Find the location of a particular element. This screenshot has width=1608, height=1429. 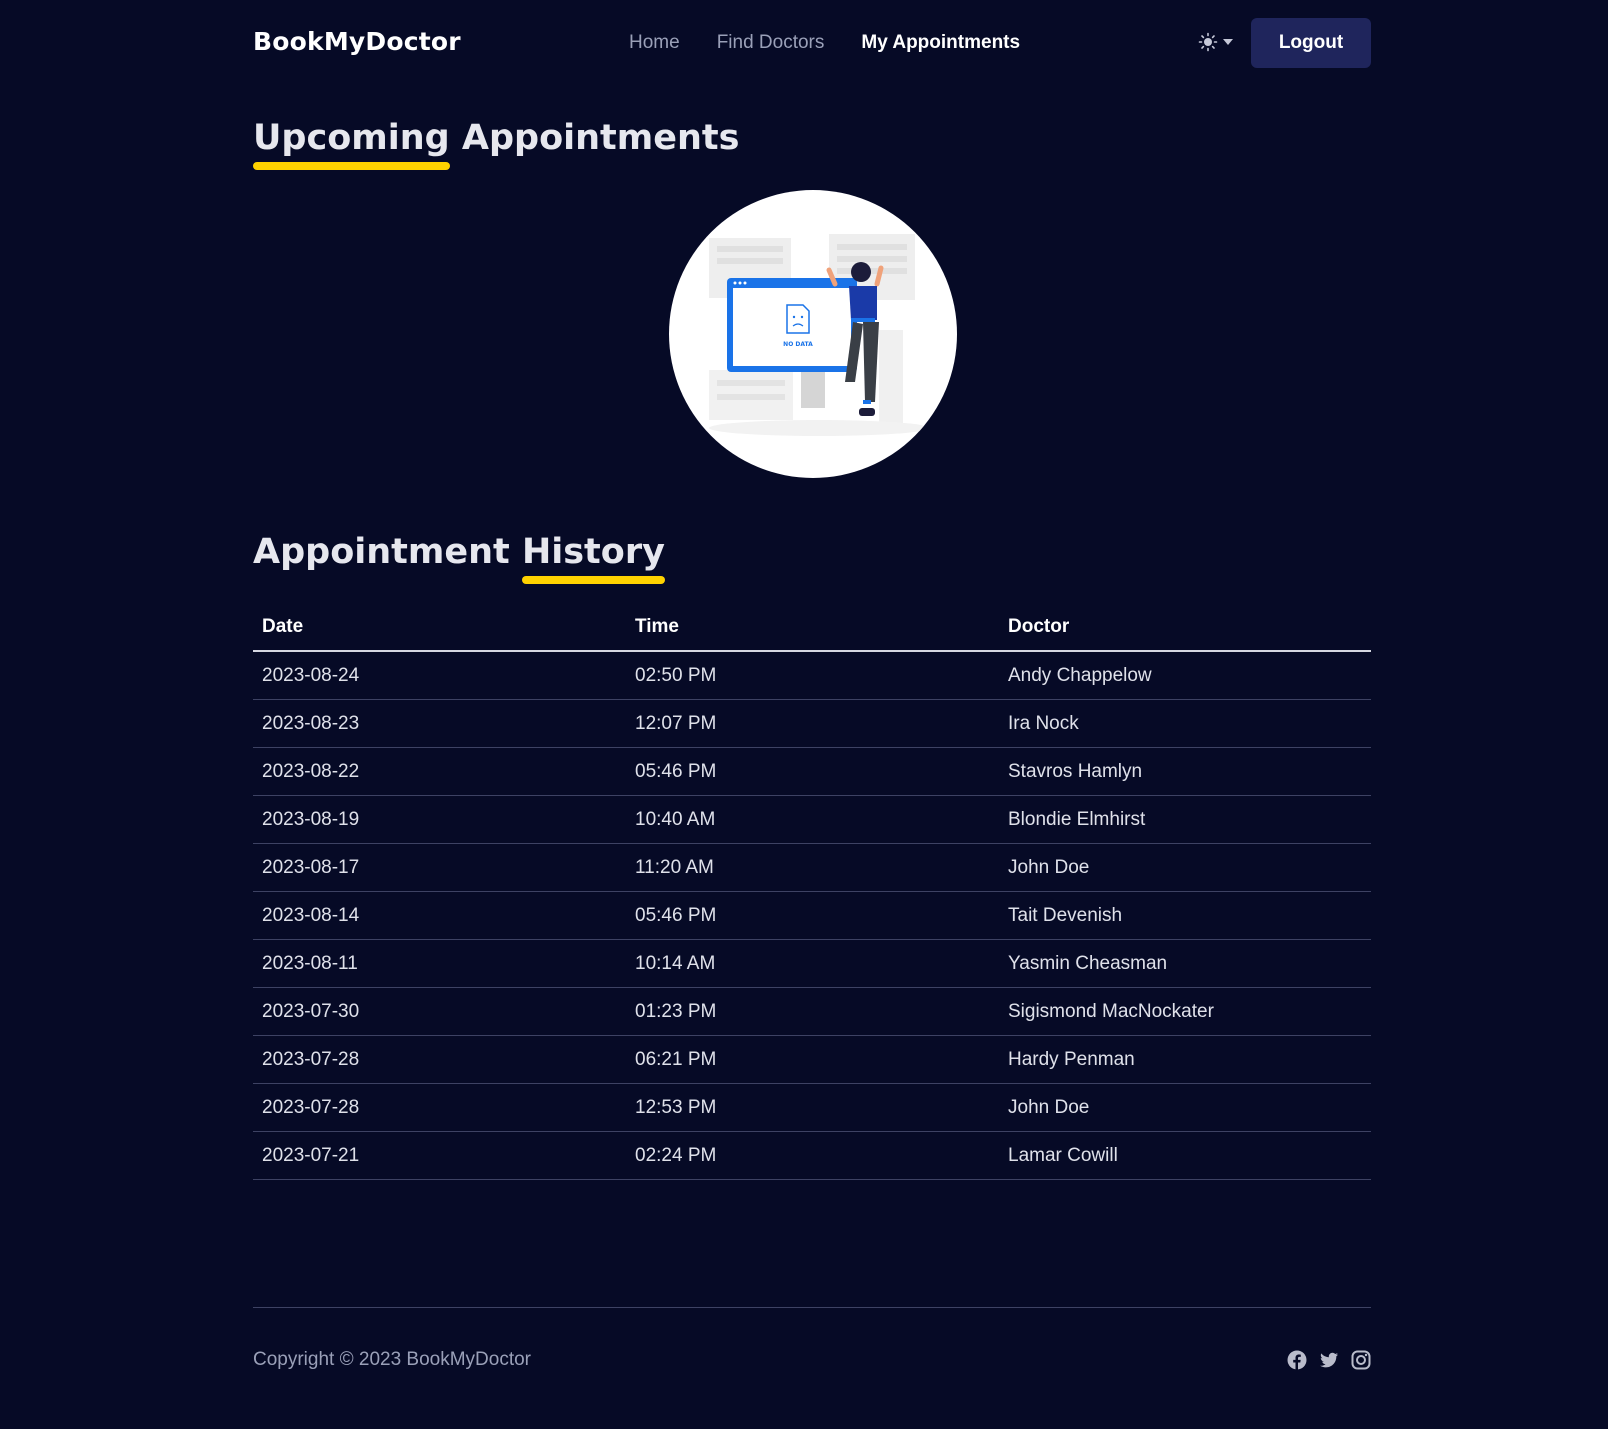

cell-time: 12:07 PM is located at coordinates (812, 723).